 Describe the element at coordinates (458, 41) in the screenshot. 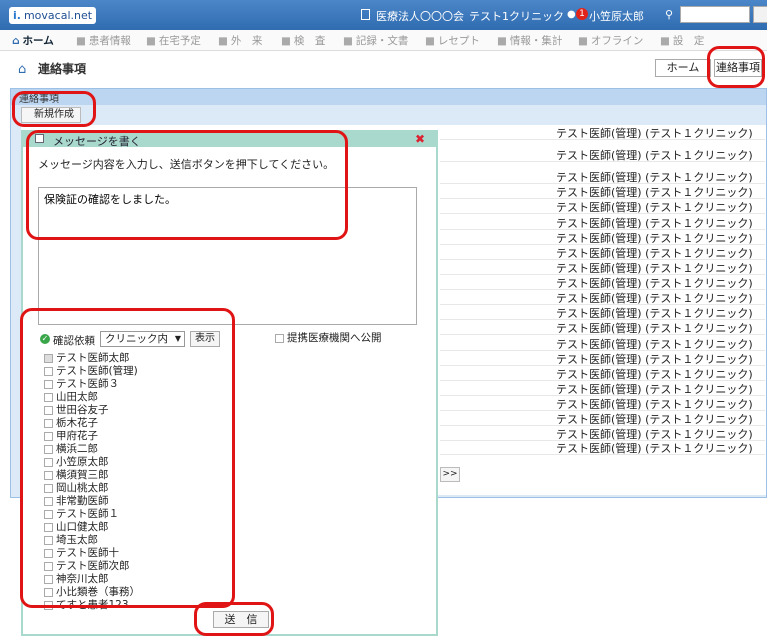

I see `nav-item-label: レセプト` at that location.